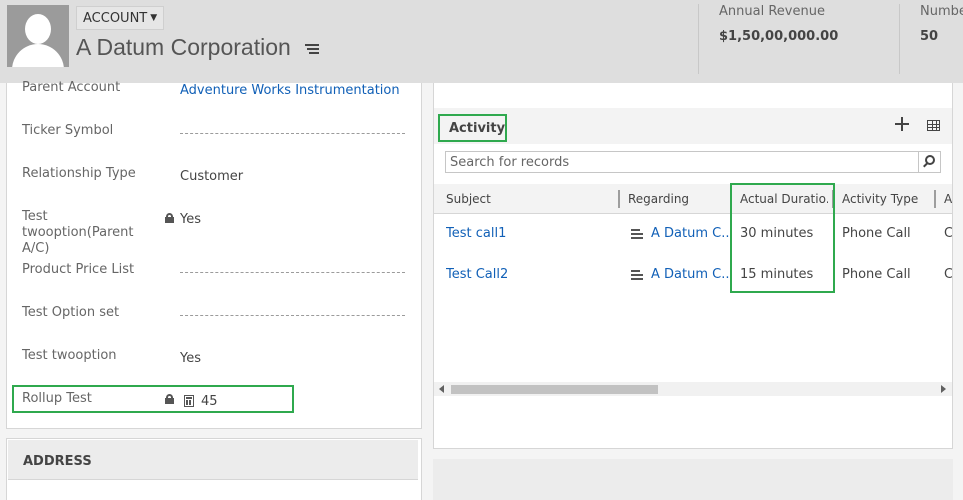  What do you see at coordinates (217, 323) in the screenshot?
I see `field-test-option-set: Test Option set` at bounding box center [217, 323].